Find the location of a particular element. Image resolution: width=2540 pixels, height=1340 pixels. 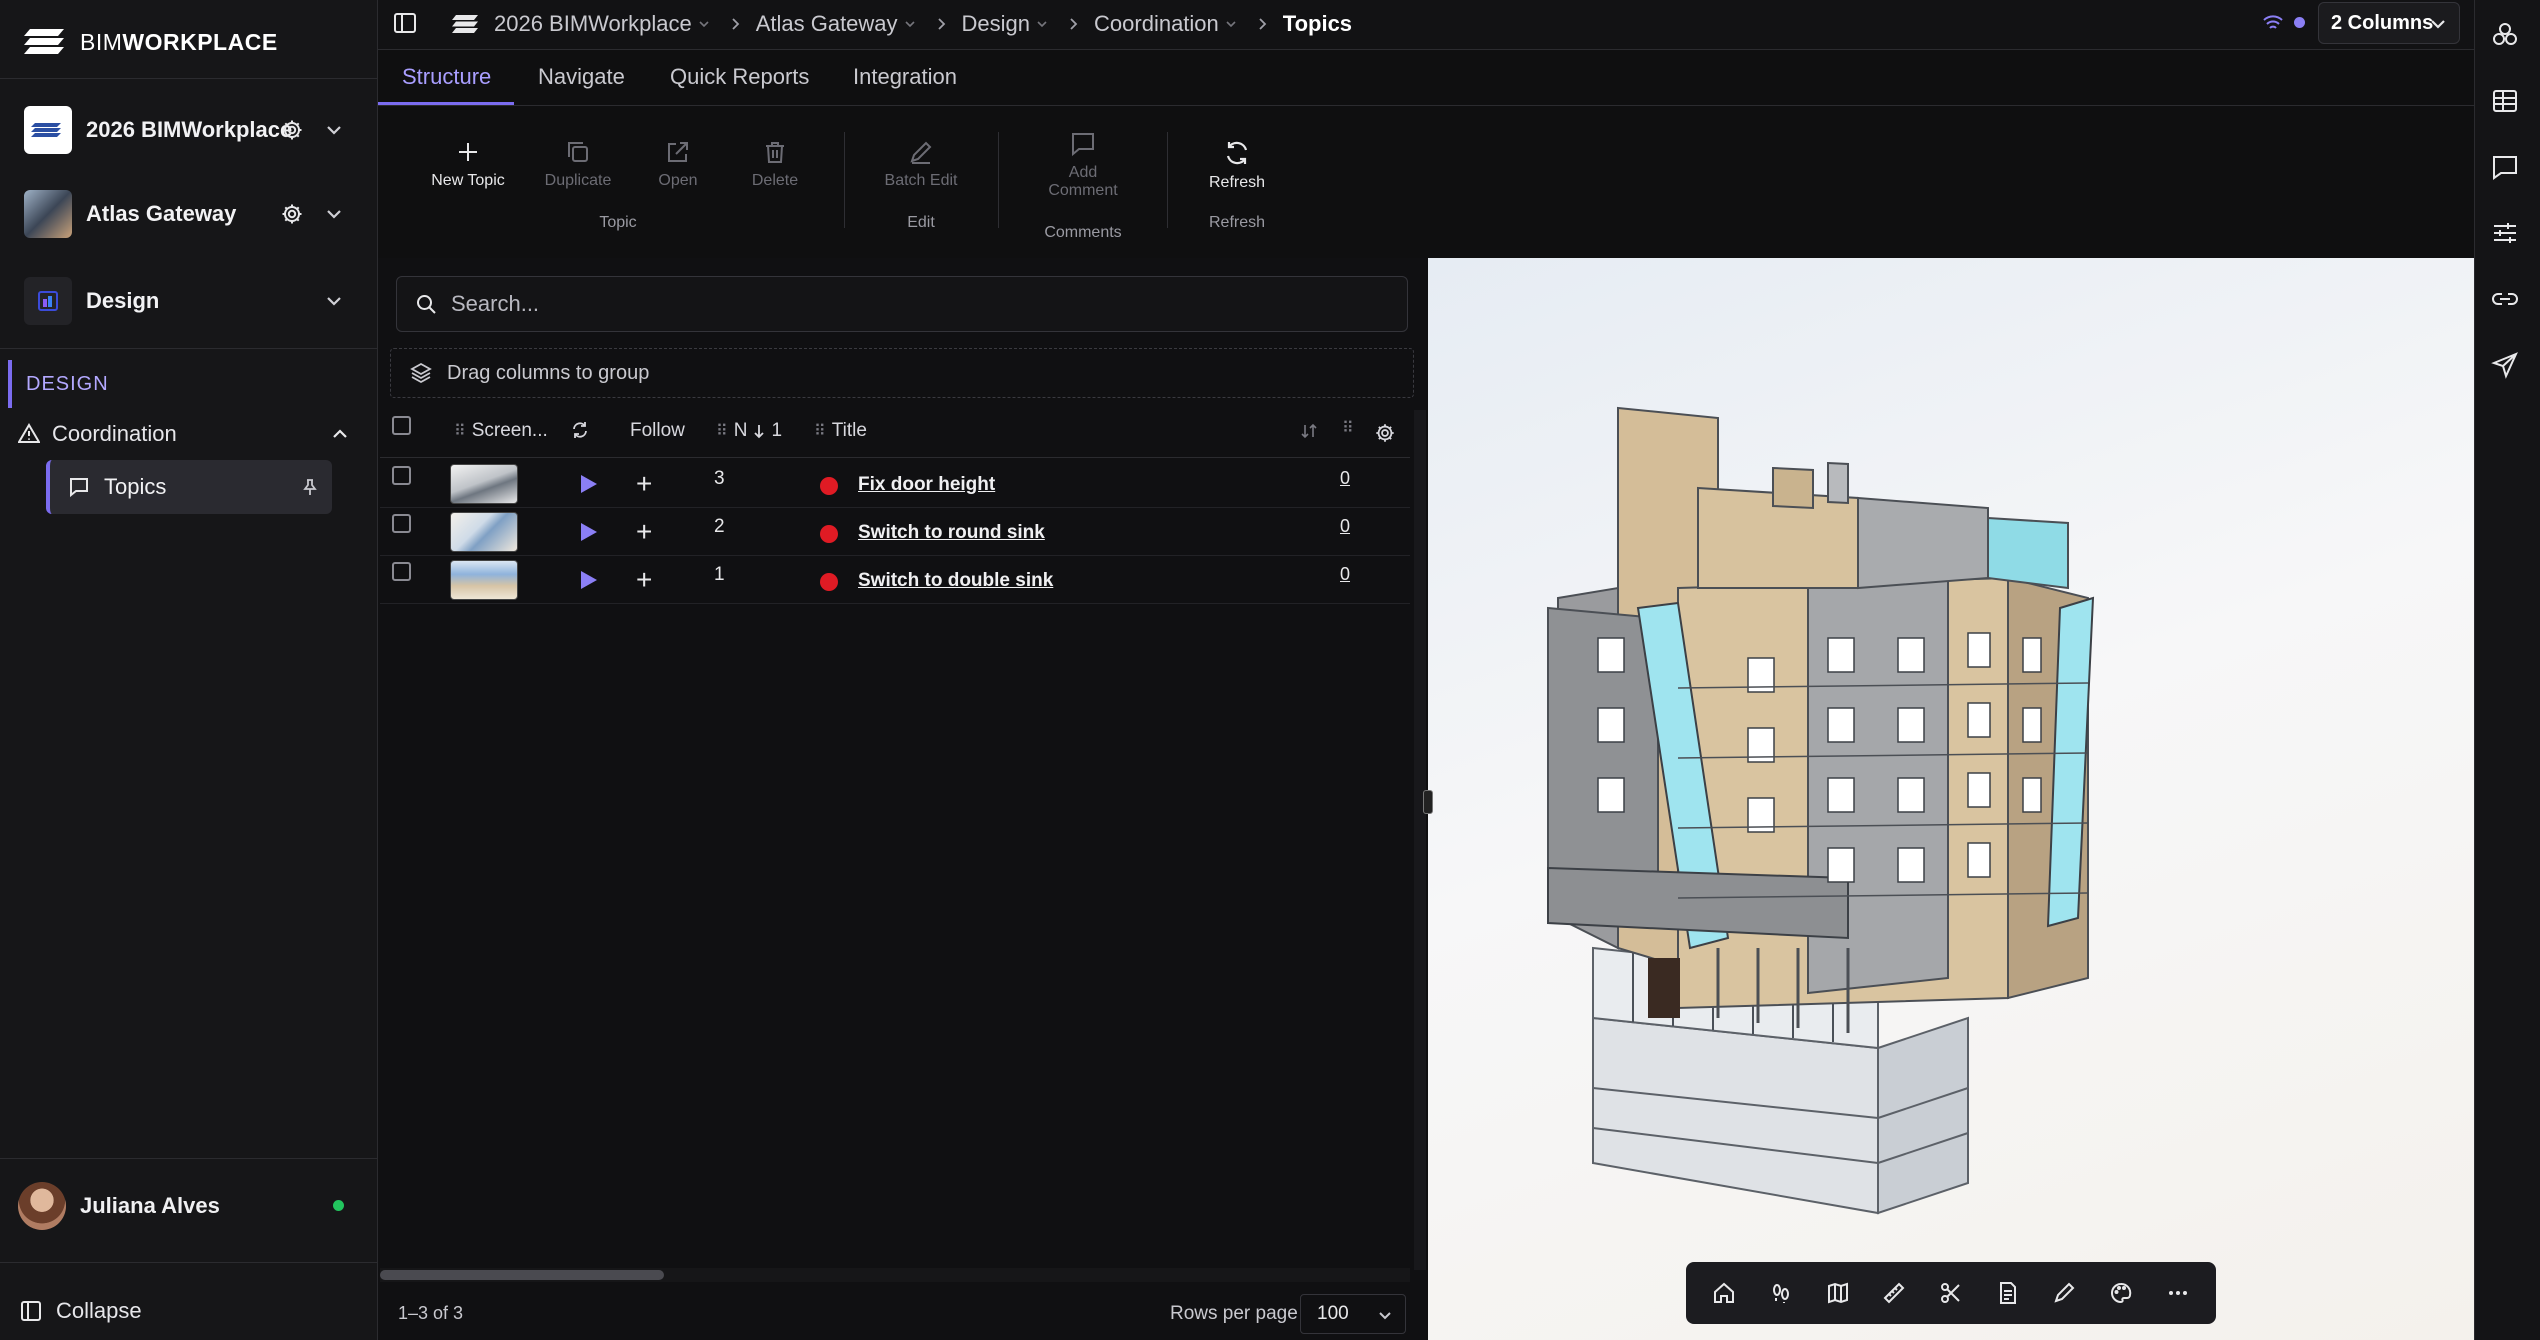

add-comment-button: Add Comment is located at coordinates (1083, 165).